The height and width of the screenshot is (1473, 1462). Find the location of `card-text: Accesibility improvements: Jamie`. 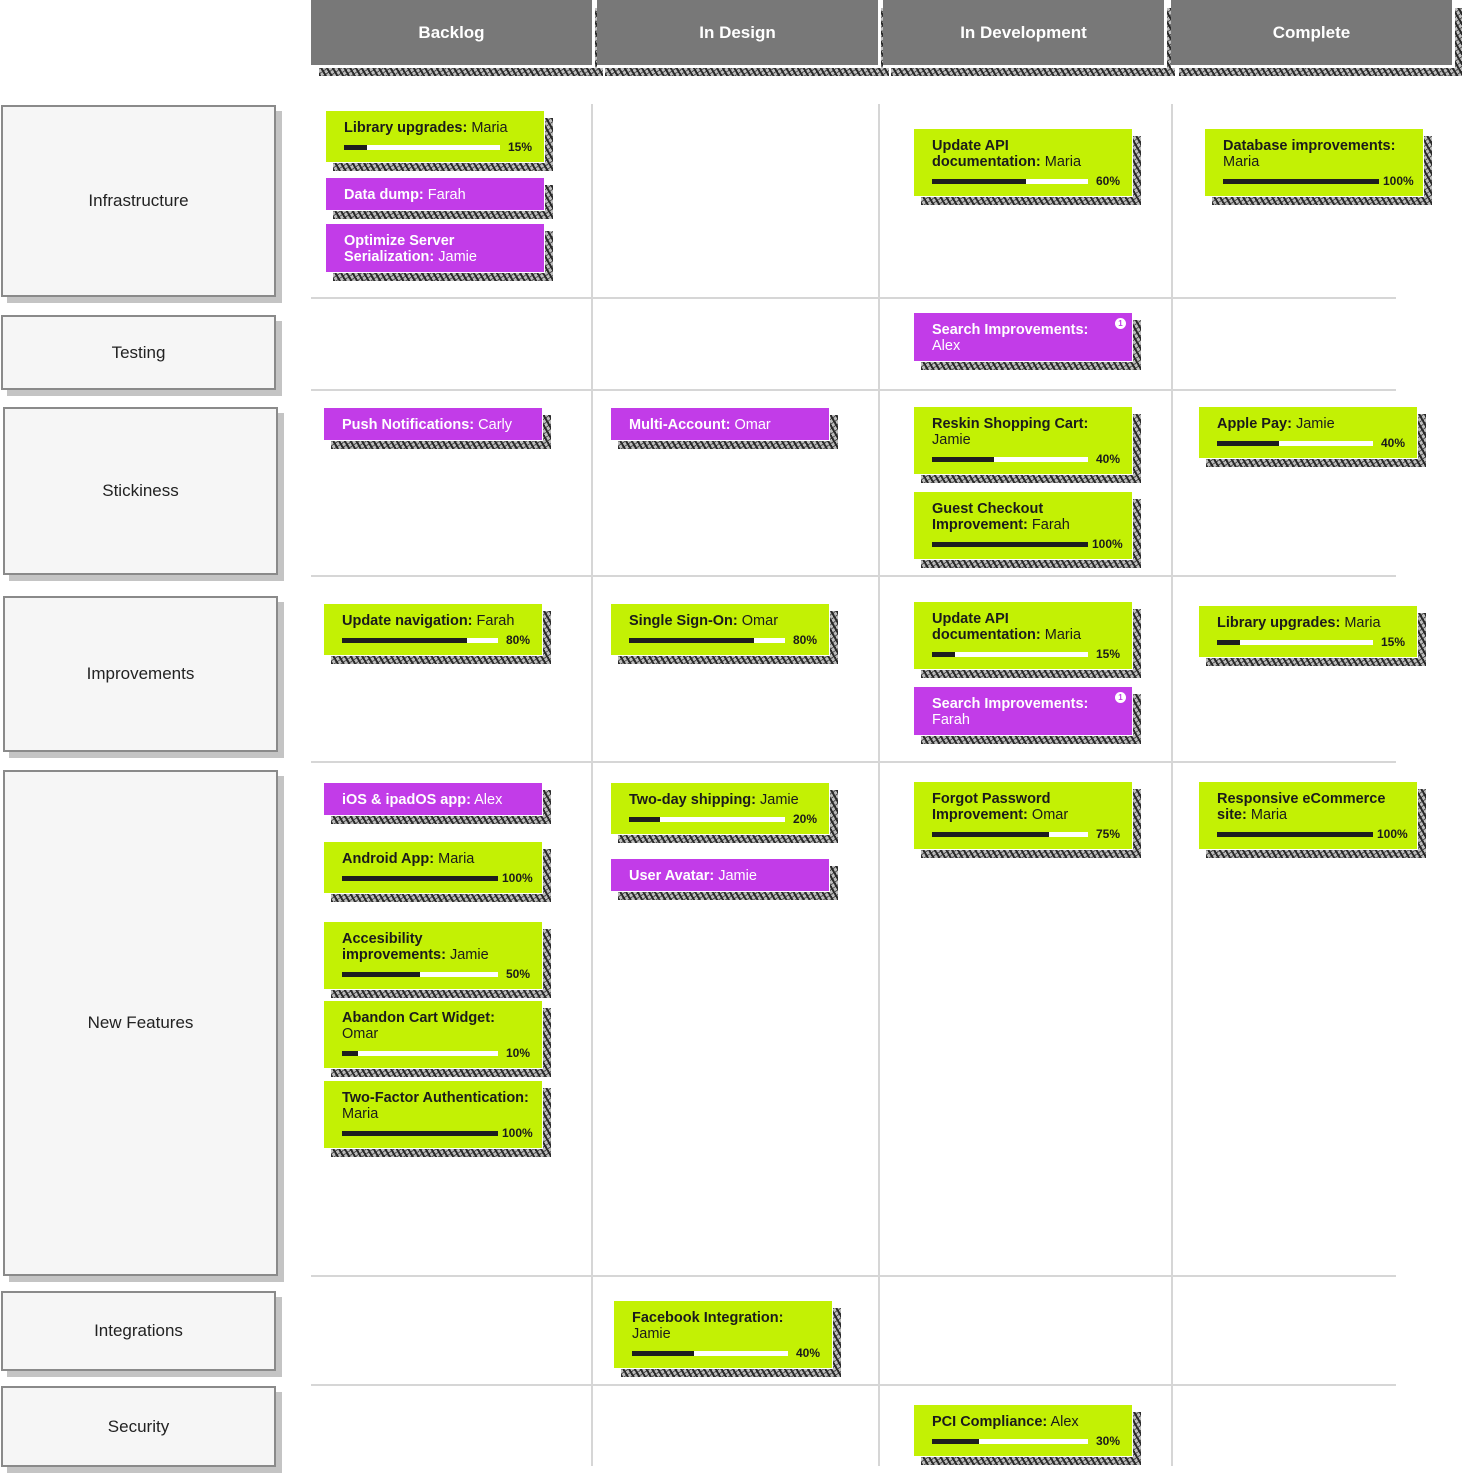

card-text: Accesibility improvements: Jamie is located at coordinates (436, 947).